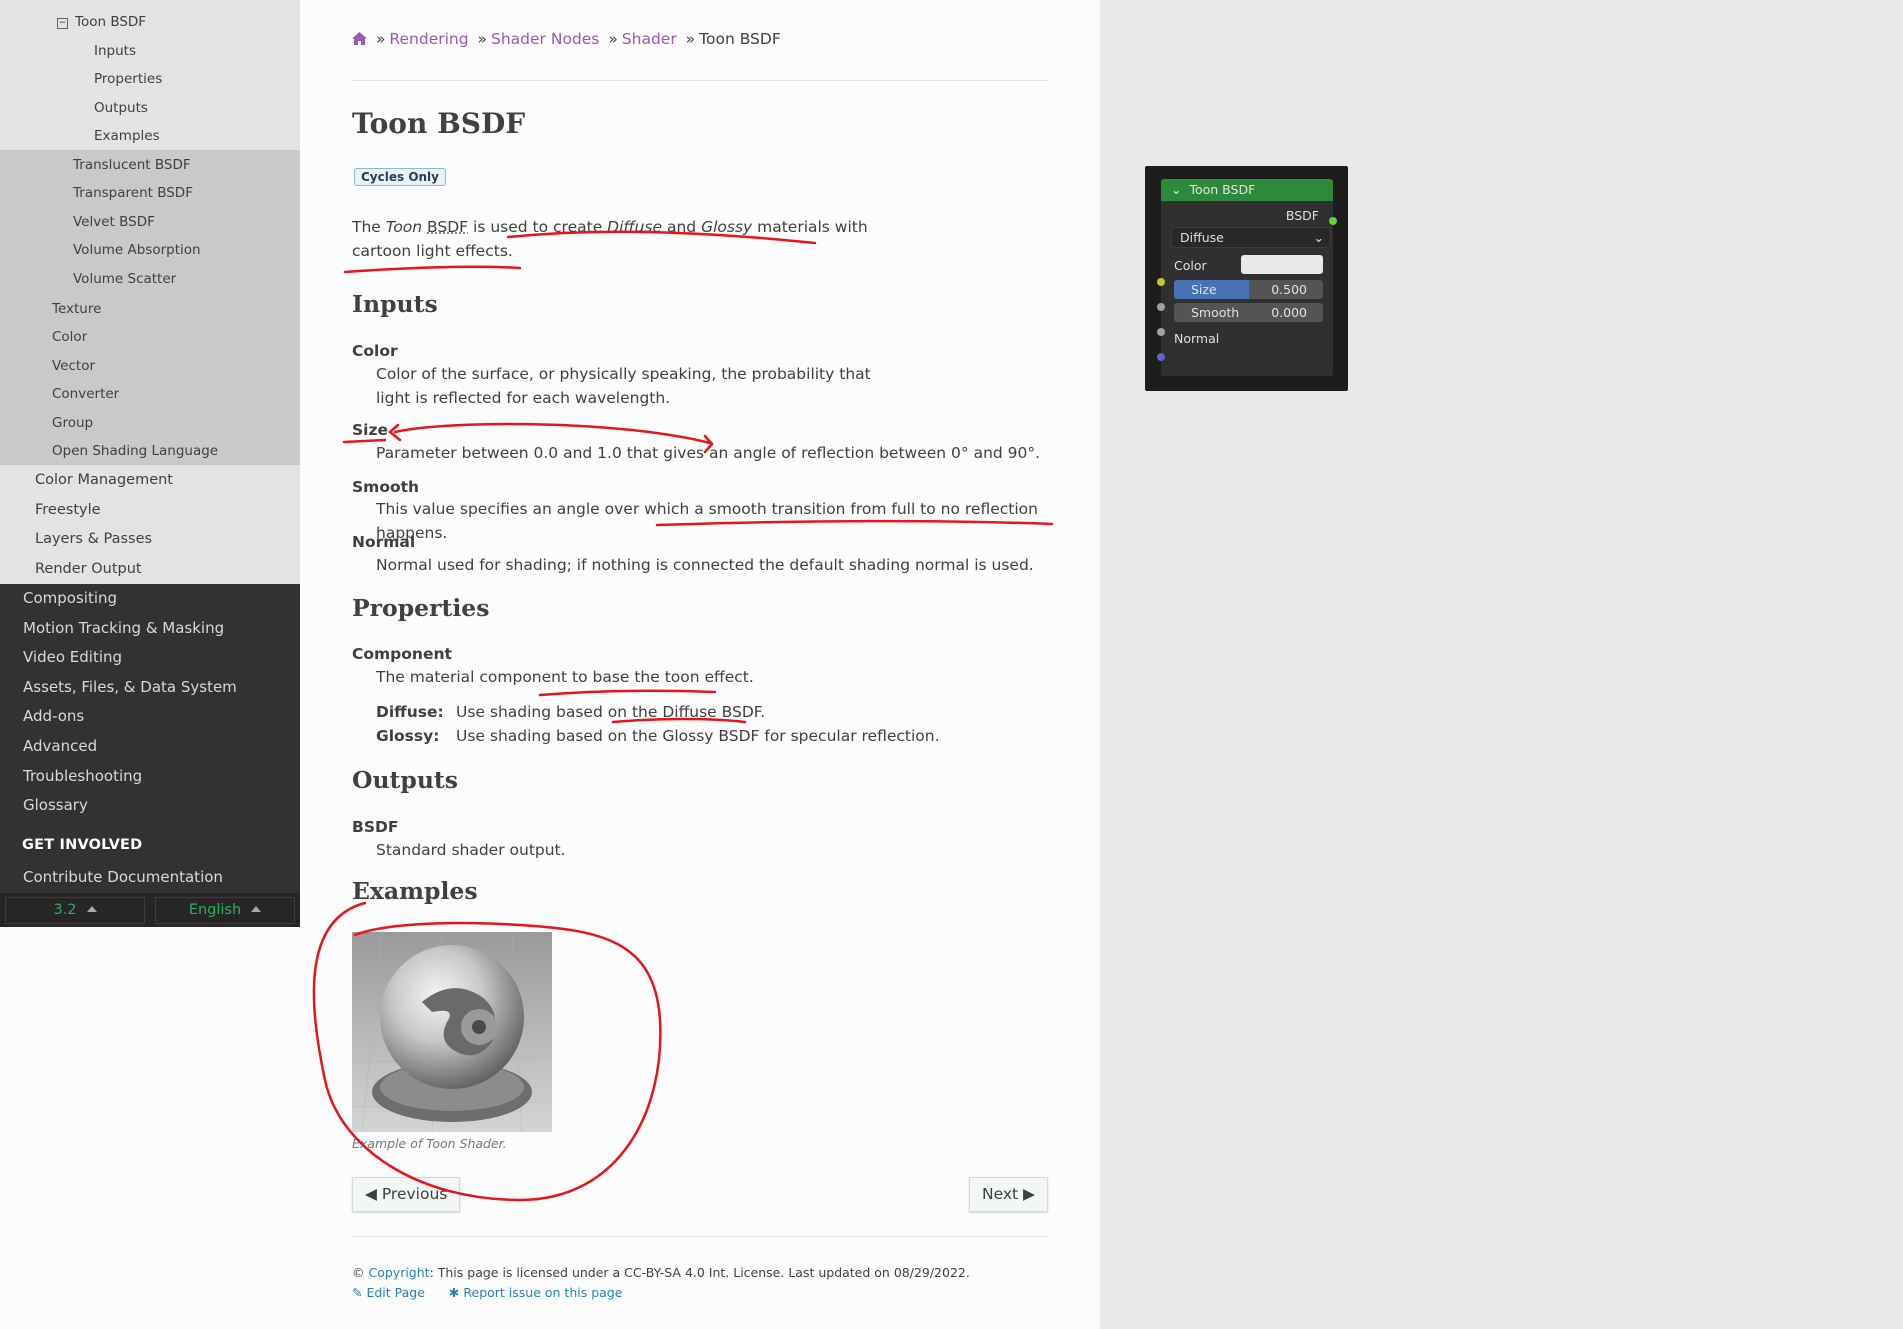 The width and height of the screenshot is (1903, 1329). What do you see at coordinates (432, 251) in the screenshot?
I see `intro-text-line2: cartoon light effects.` at bounding box center [432, 251].